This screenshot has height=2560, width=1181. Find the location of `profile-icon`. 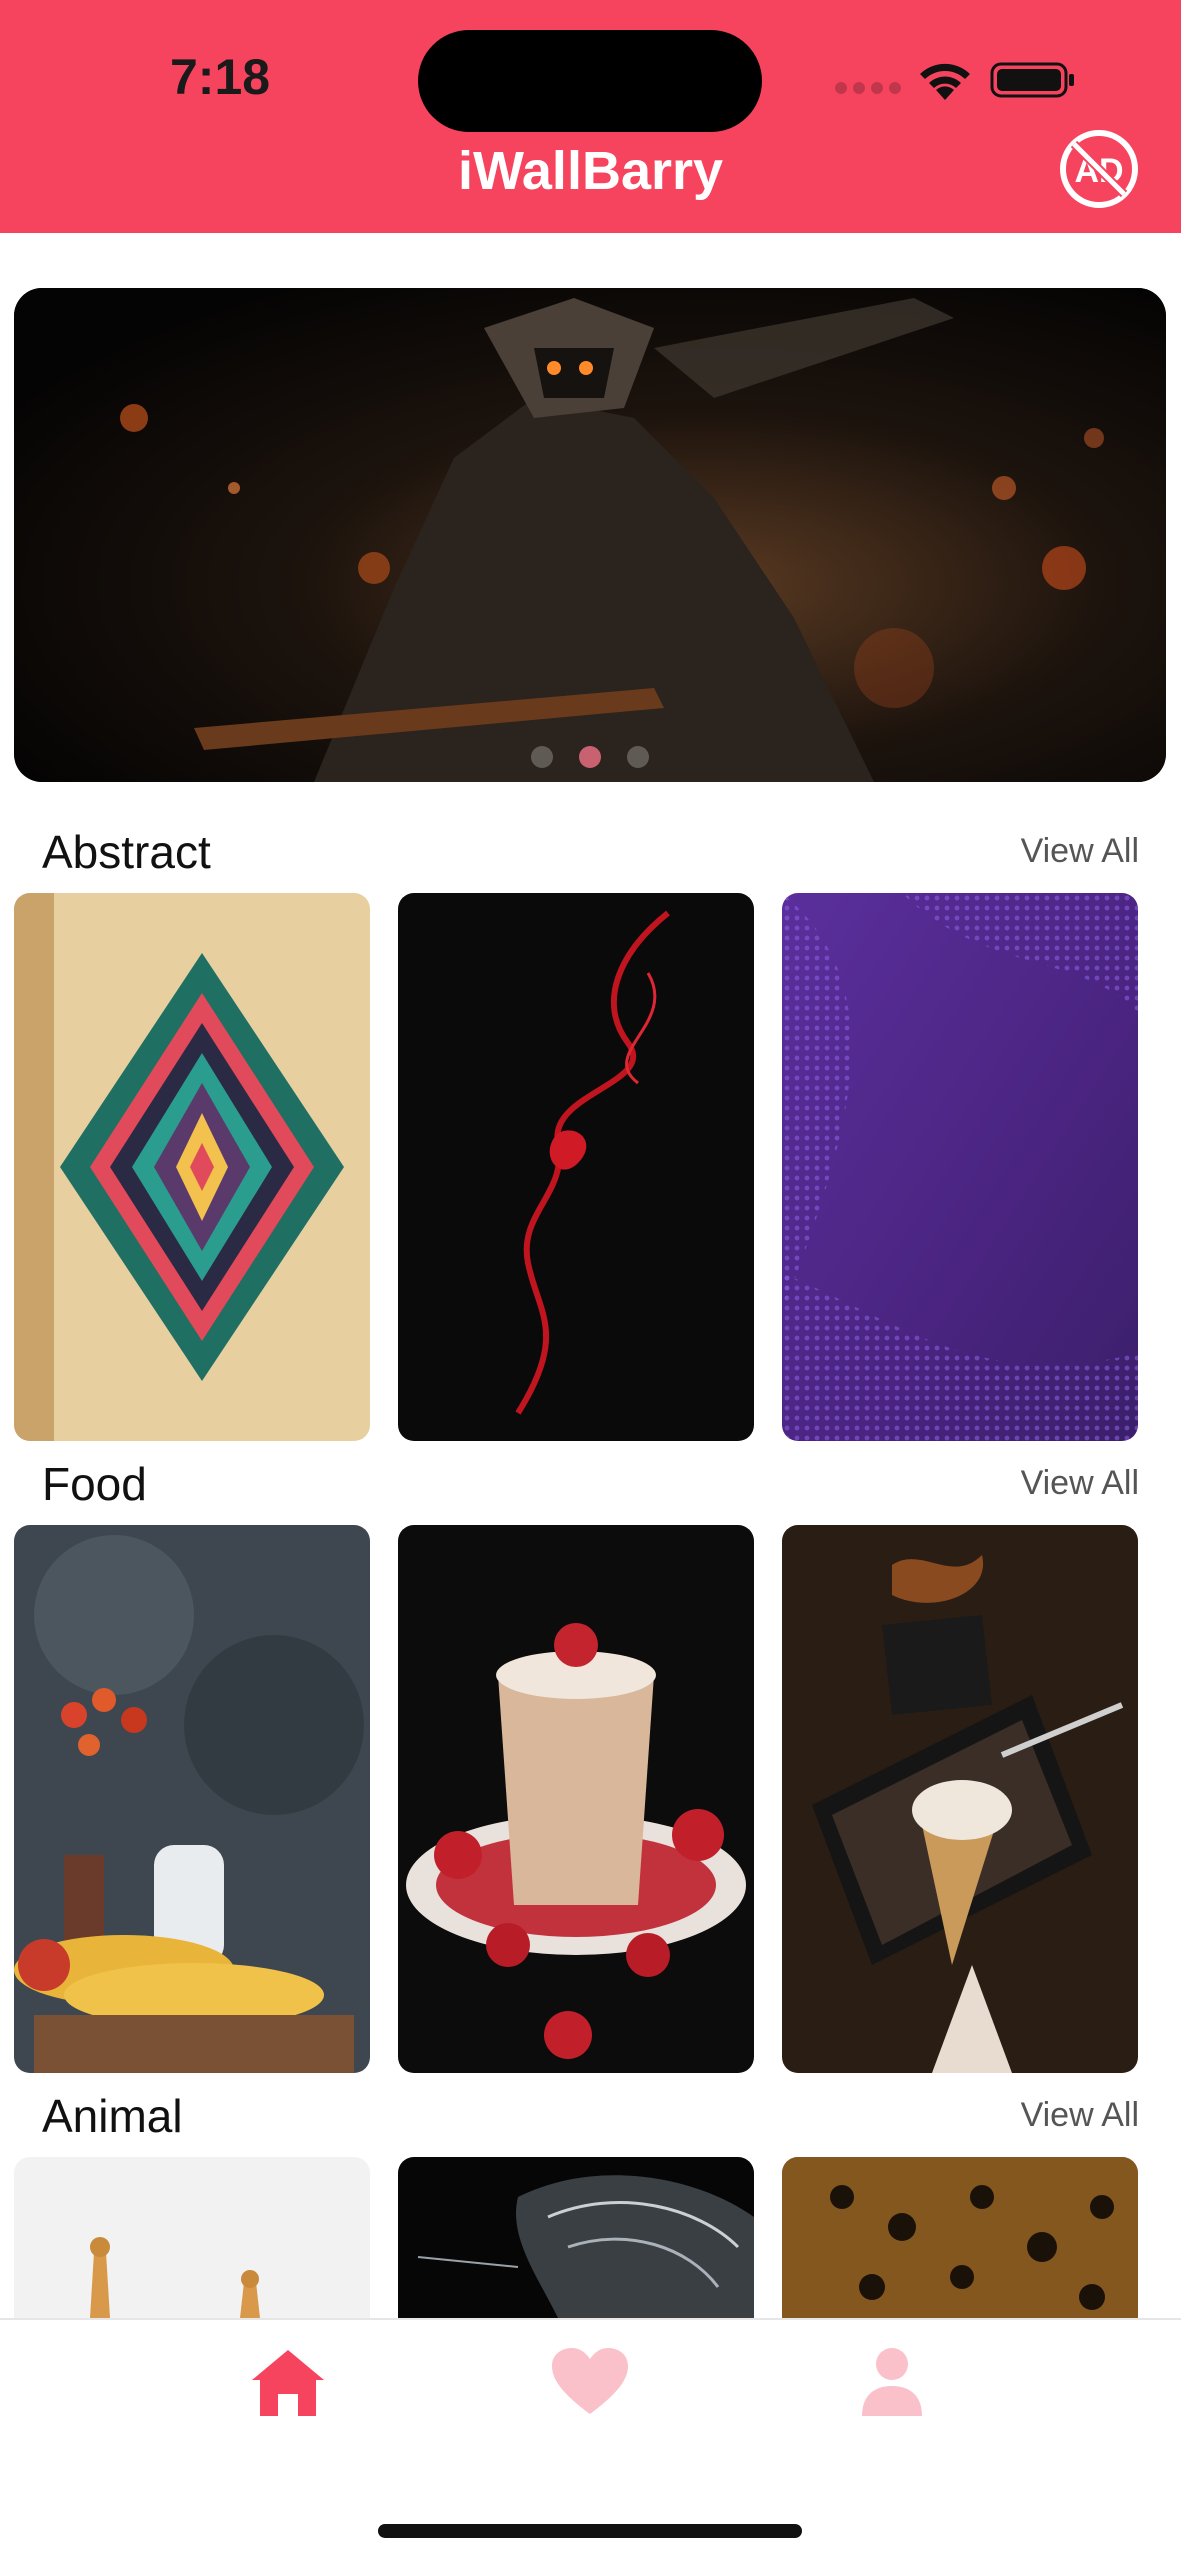

profile-icon is located at coordinates (892, 2382).